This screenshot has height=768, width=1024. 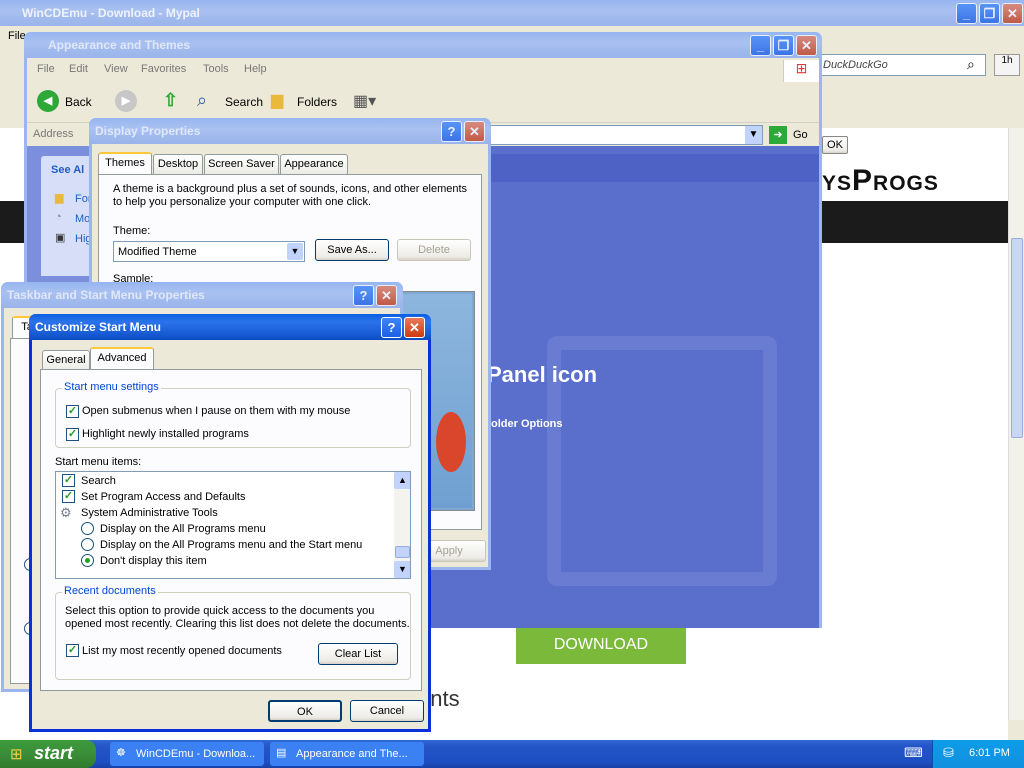 What do you see at coordinates (1012, 13) in the screenshot?
I see `browser-close-button: ✕` at bounding box center [1012, 13].